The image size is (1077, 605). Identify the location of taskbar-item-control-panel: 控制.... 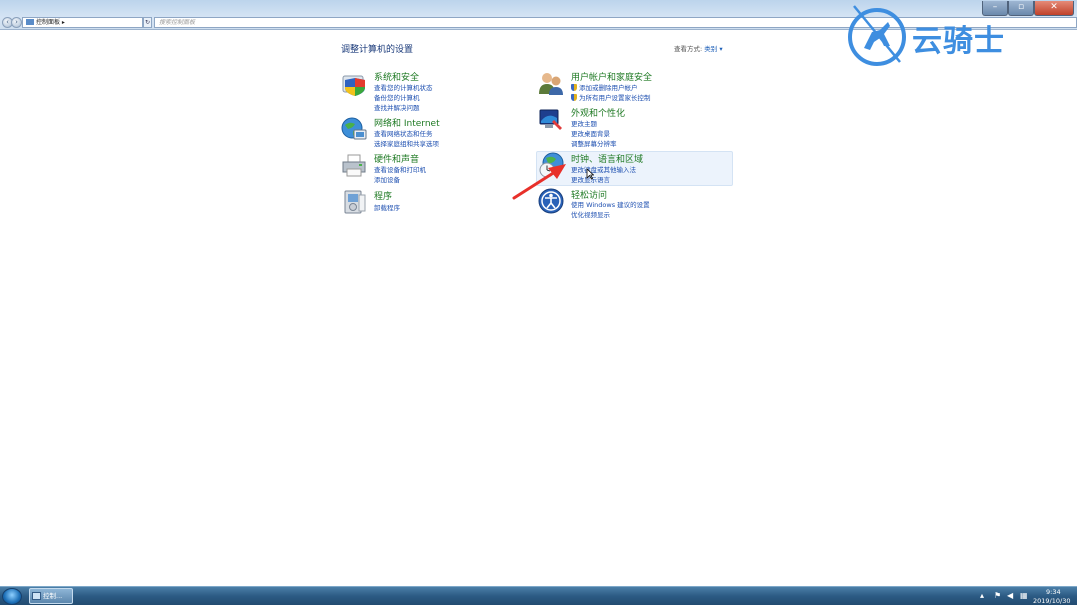
(51, 596).